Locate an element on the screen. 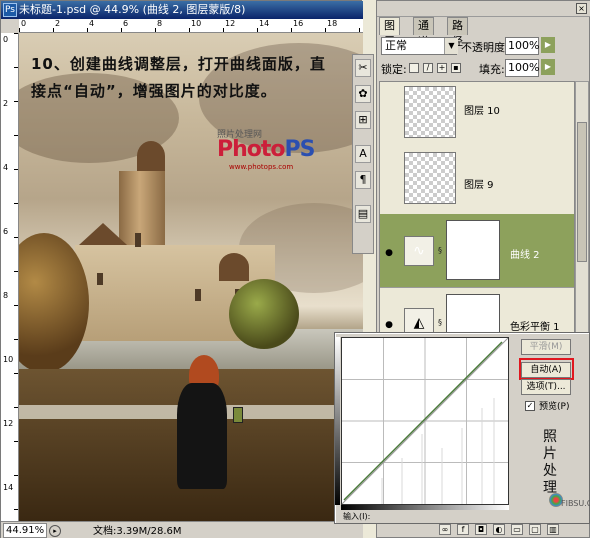  opacity-label: 不透明度: is located at coordinates (485, 47).